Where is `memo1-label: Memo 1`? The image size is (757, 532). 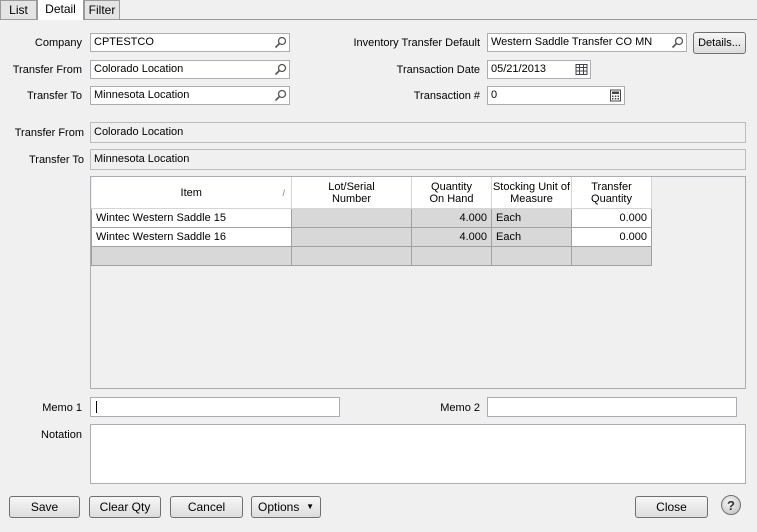 memo1-label: Memo 1 is located at coordinates (62, 408).